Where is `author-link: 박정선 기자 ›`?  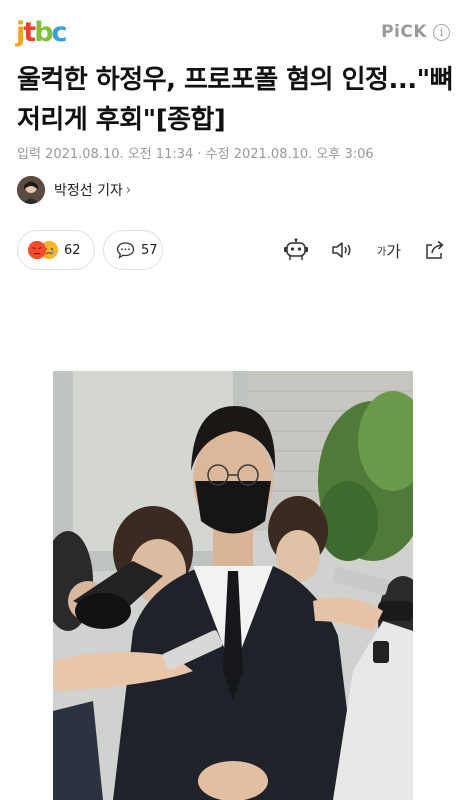
author-link: 박정선 기자 › is located at coordinates (74, 190).